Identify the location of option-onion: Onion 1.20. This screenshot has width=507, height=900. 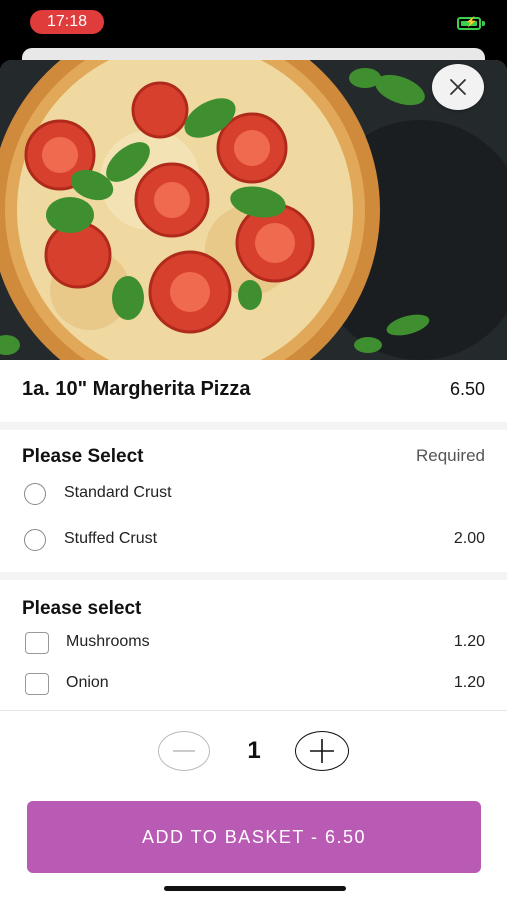
(253, 683).